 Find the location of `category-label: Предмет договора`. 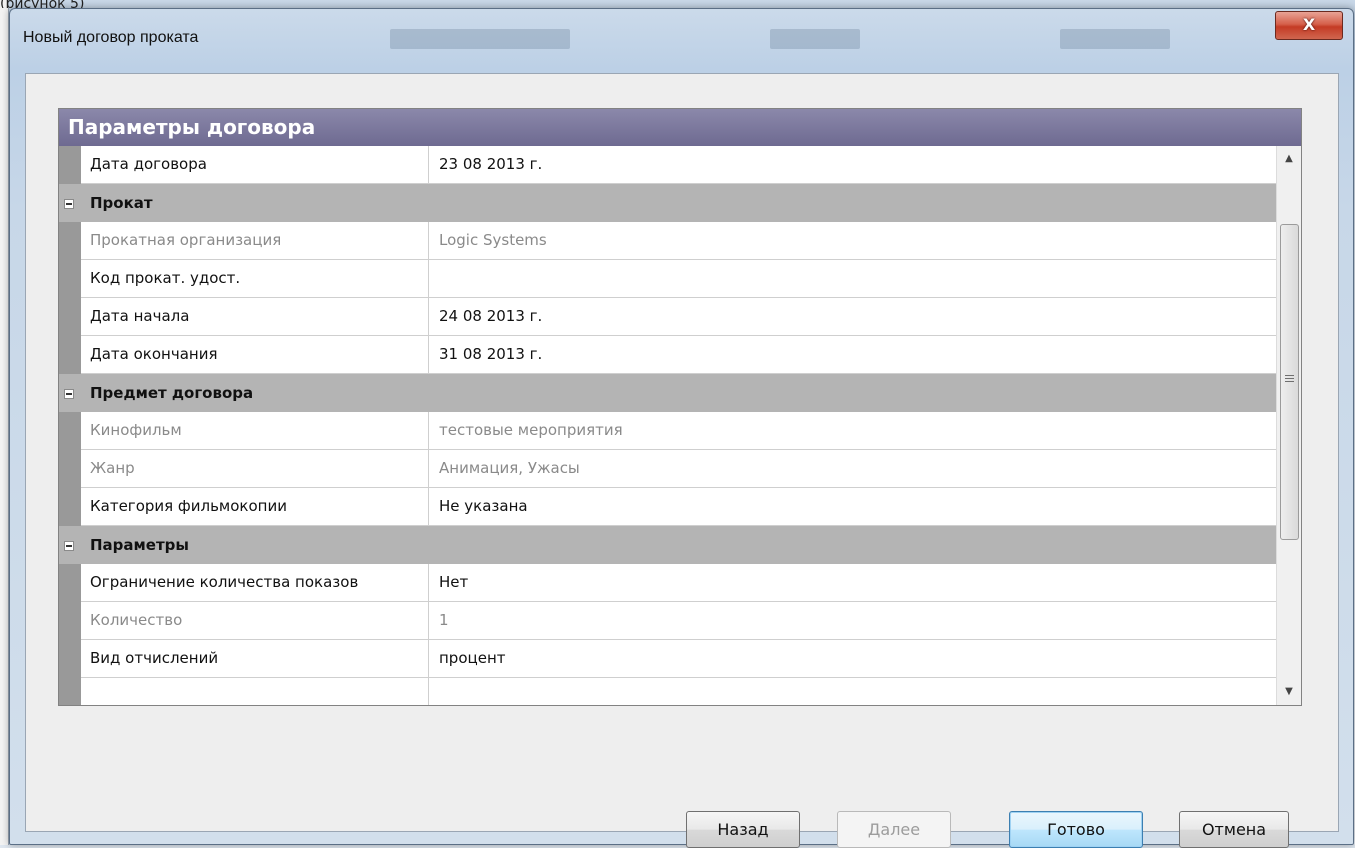

category-label: Предмет договора is located at coordinates (172, 393).